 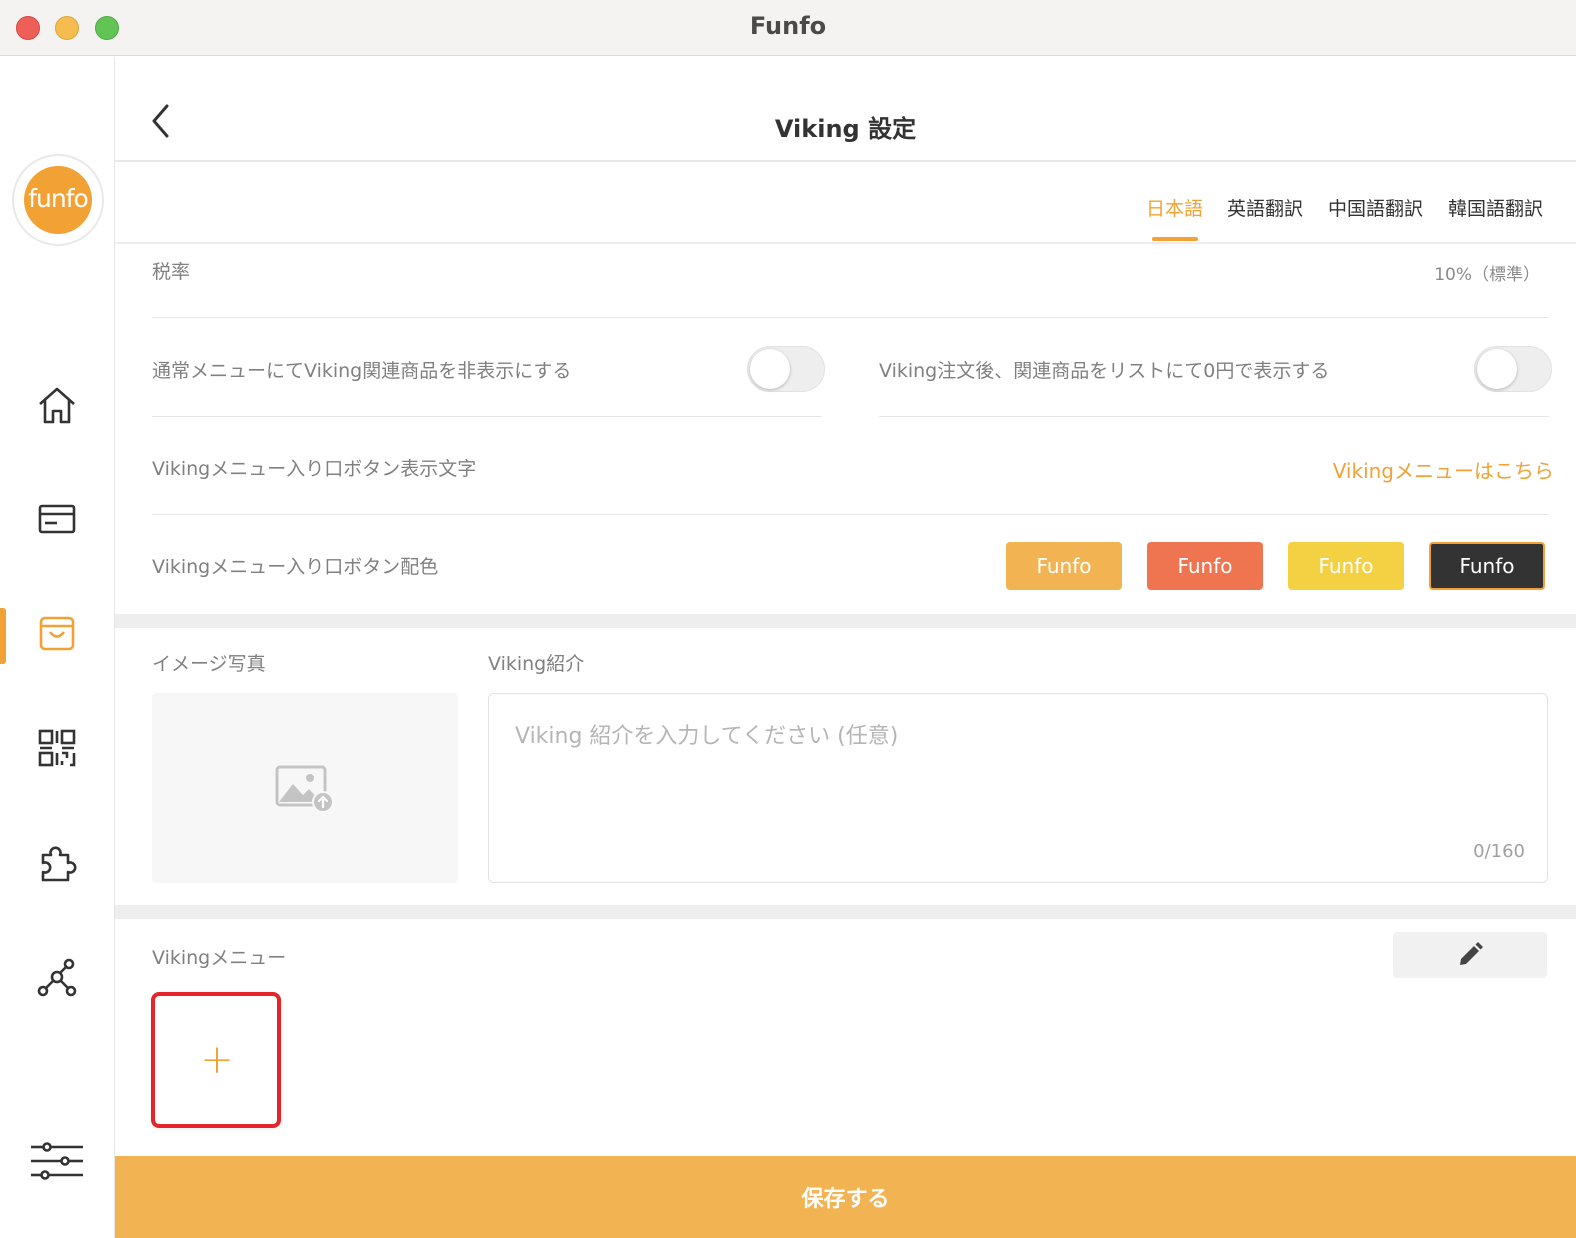 What do you see at coordinates (1487, 272) in the screenshot?
I see `tax-value: 10%（標準）` at bounding box center [1487, 272].